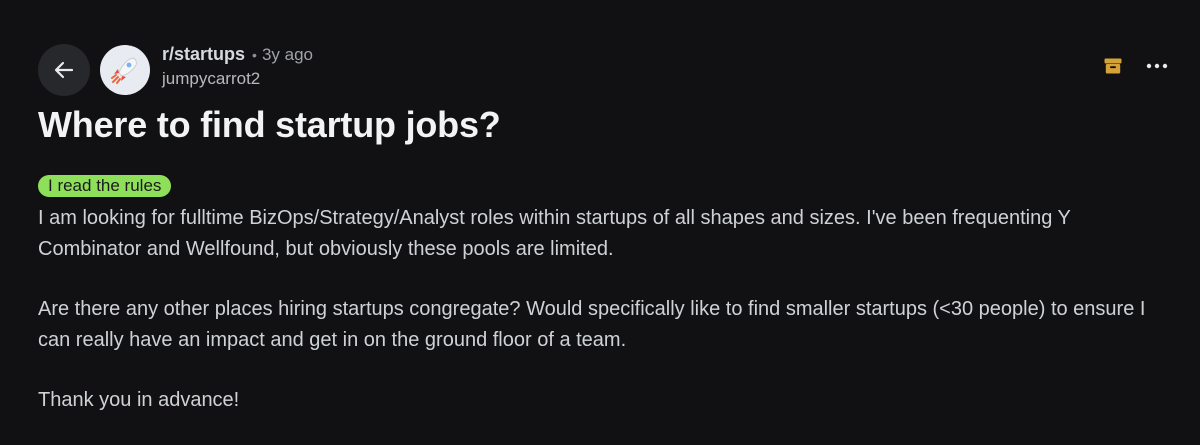 The height and width of the screenshot is (445, 1200). I want to click on archive-button, so click(1113, 66).